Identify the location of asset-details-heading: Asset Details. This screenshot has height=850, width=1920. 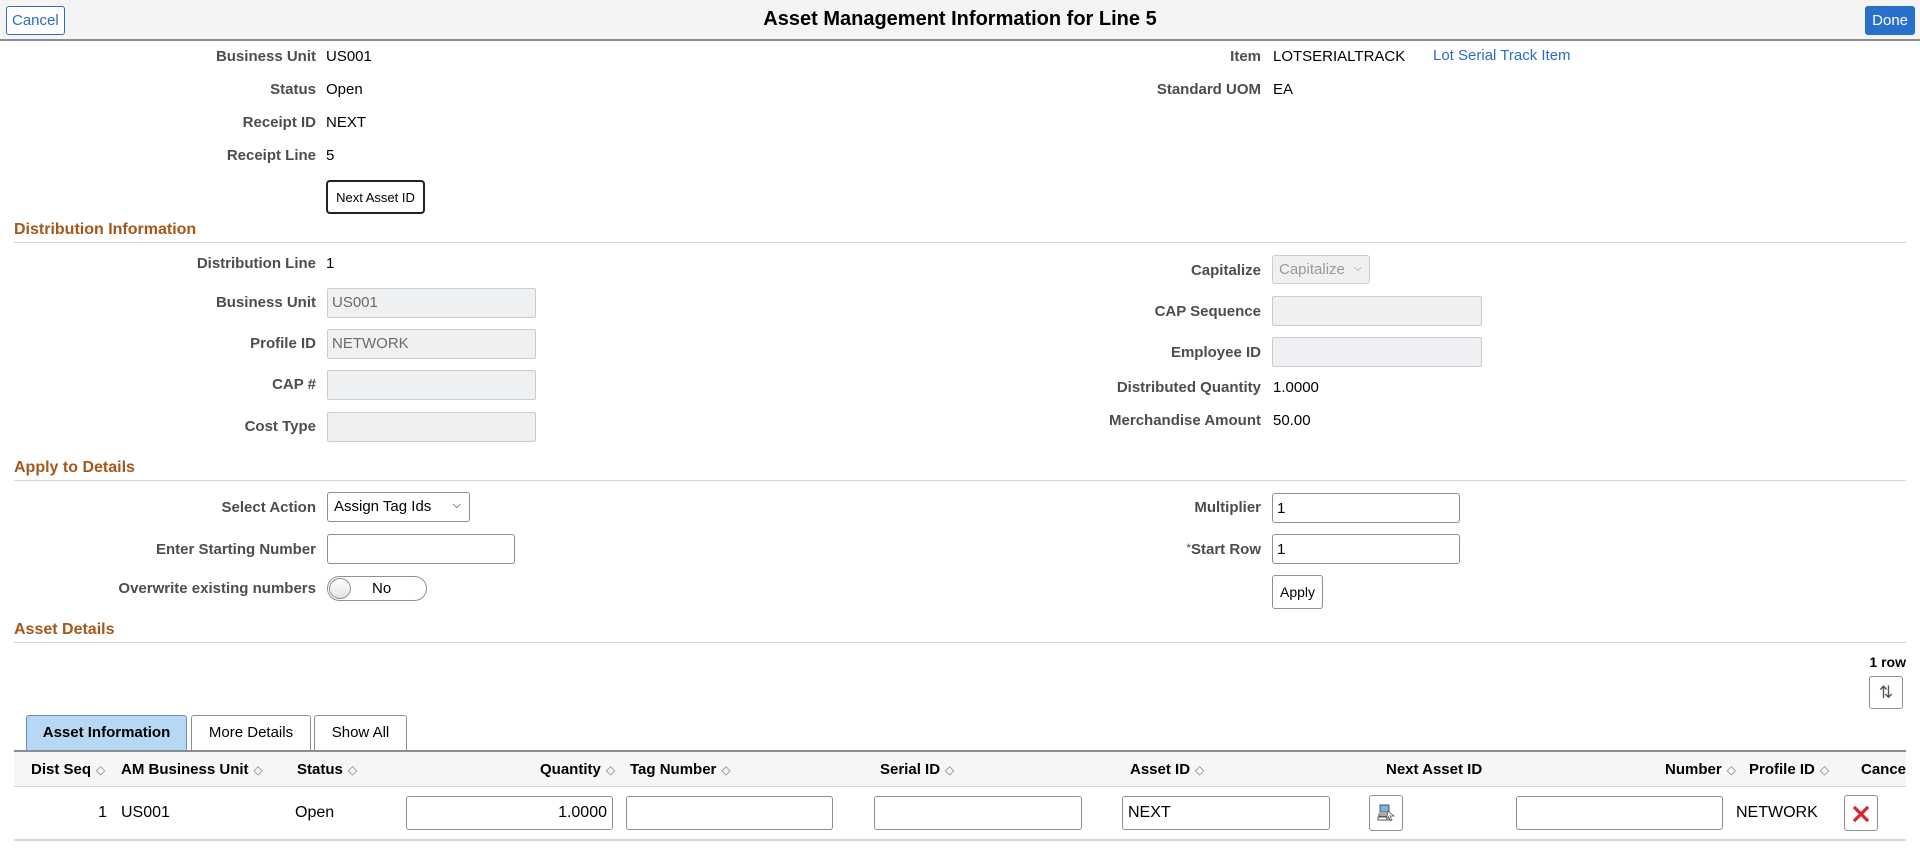
(64, 629).